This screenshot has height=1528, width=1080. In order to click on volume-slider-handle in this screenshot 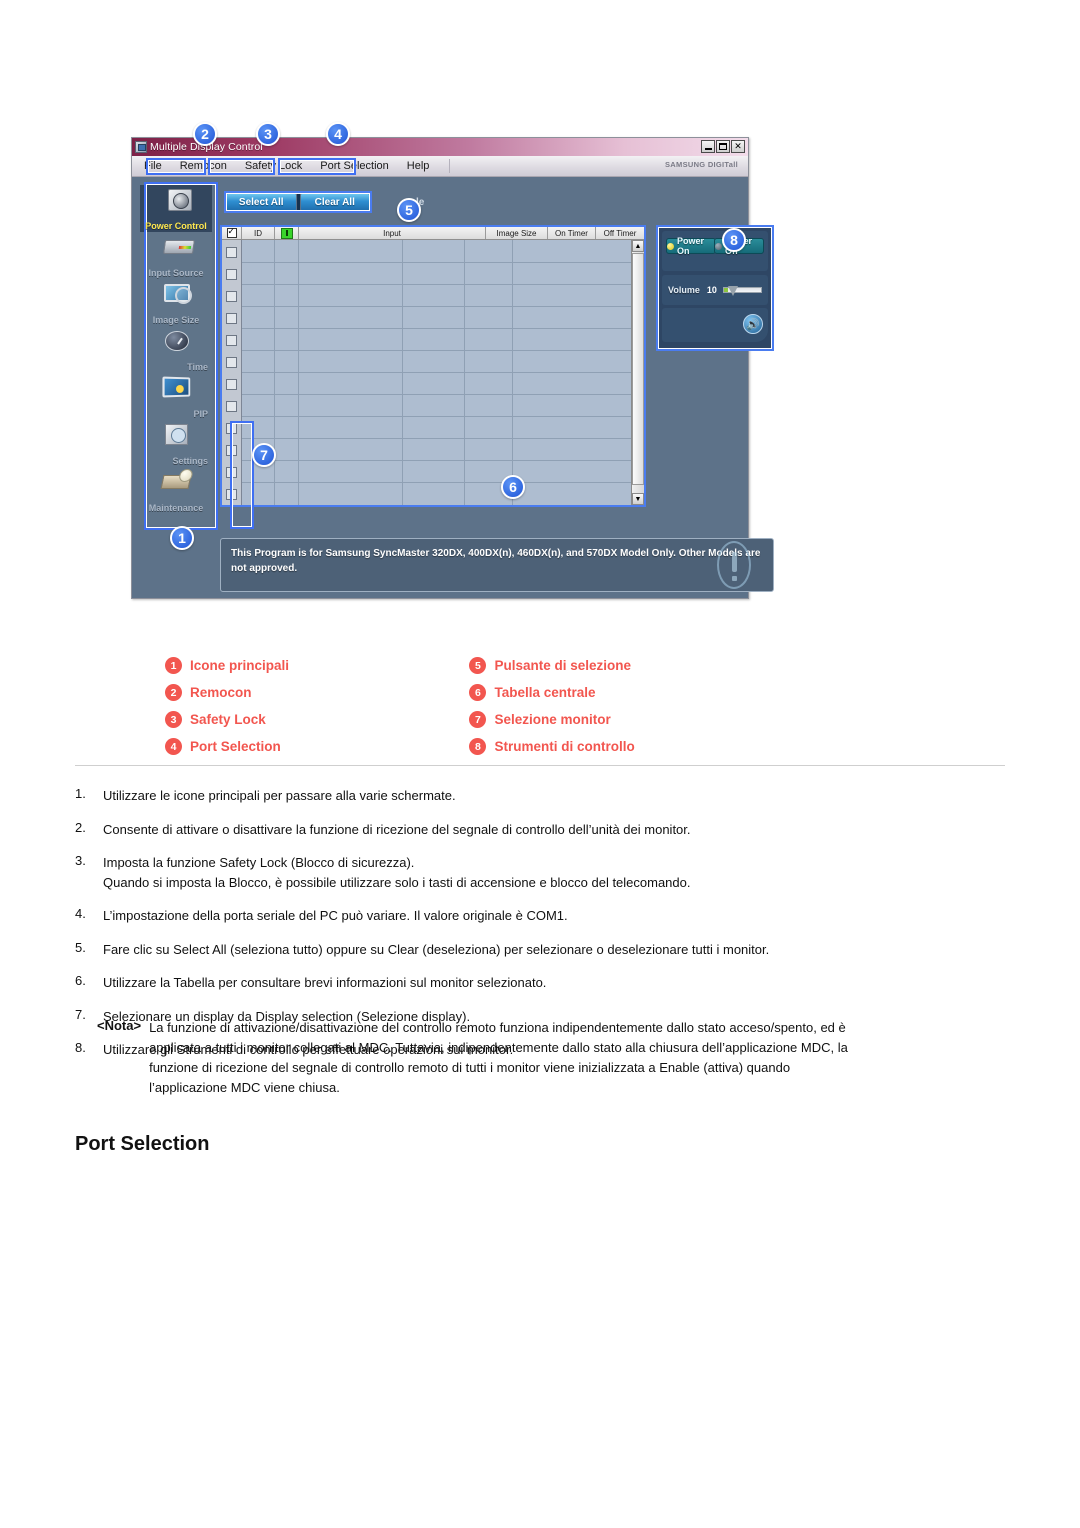, I will do `click(732, 291)`.